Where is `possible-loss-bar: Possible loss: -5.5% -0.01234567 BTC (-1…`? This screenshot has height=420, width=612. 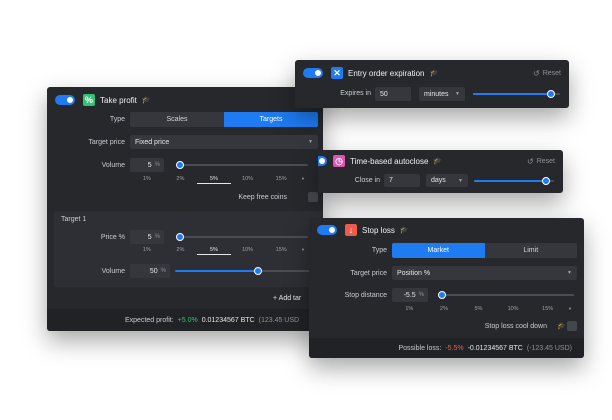 possible-loss-bar: Possible loss: -5.5% -0.01234567 BTC (-1… is located at coordinates (446, 348).